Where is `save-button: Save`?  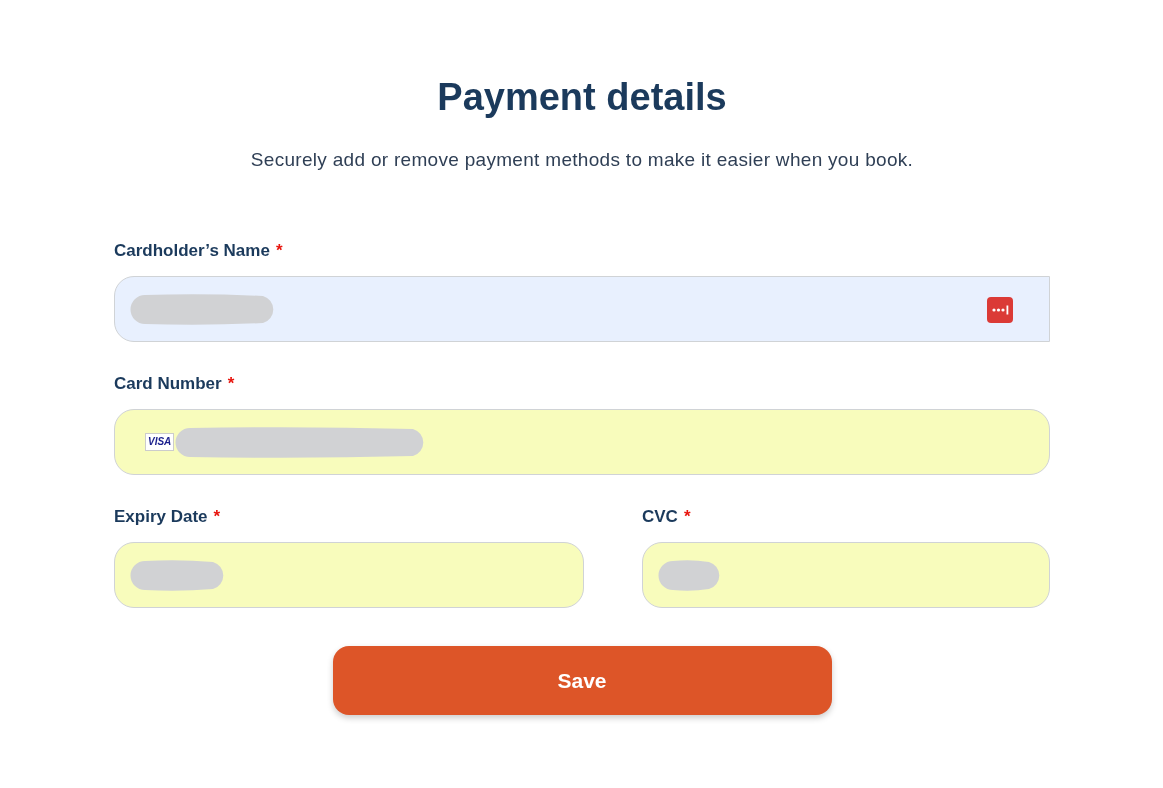
save-button: Save is located at coordinates (582, 680).